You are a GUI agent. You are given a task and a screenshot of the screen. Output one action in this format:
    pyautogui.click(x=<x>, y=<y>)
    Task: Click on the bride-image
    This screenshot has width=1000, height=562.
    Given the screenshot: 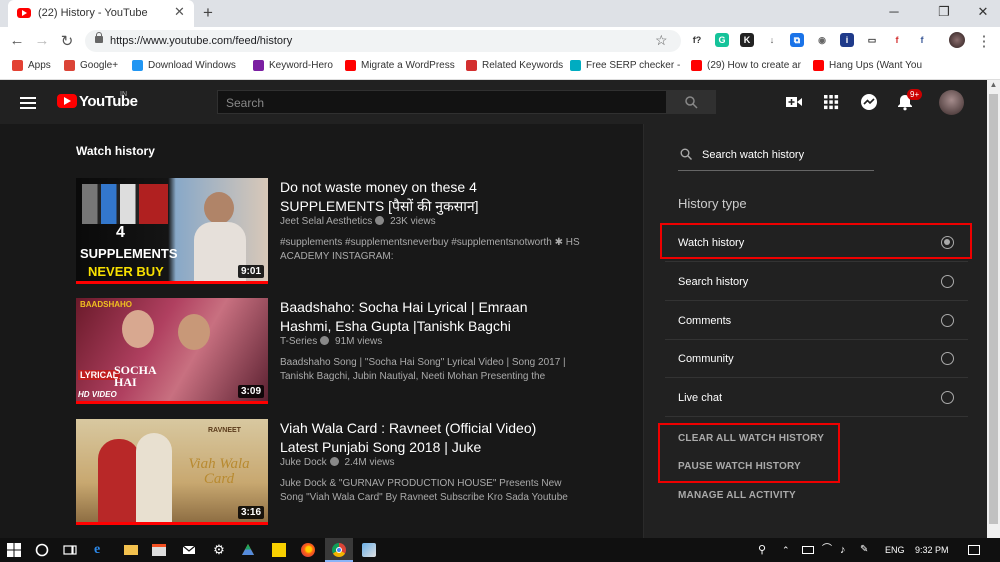 What is the action you would take?
    pyautogui.click(x=119, y=482)
    